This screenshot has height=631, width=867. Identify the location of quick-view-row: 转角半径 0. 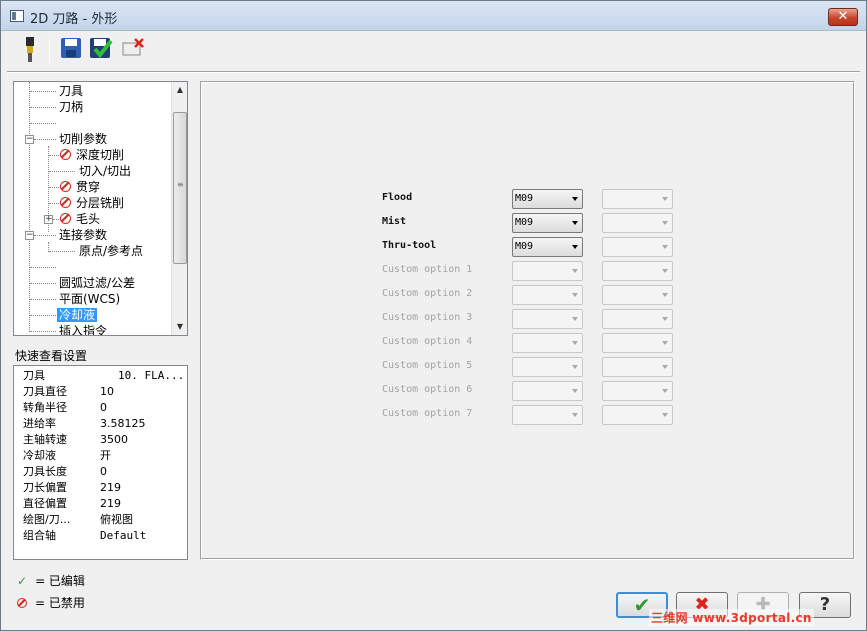
(65, 408).